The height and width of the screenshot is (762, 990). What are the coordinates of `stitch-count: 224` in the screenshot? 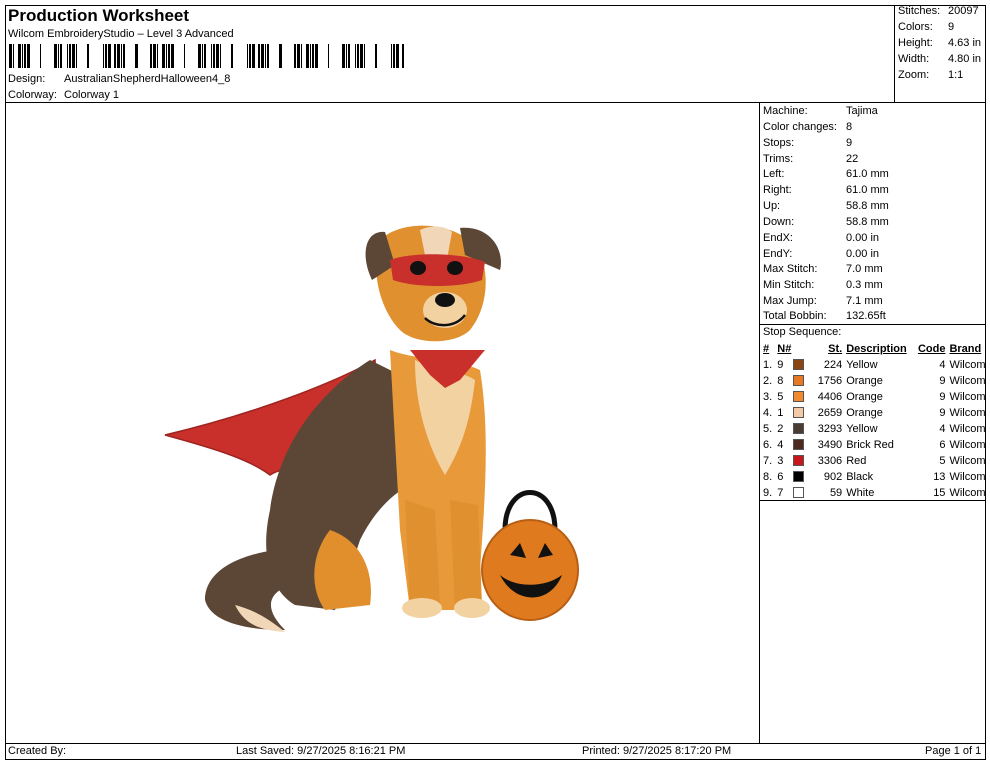 It's located at (833, 365).